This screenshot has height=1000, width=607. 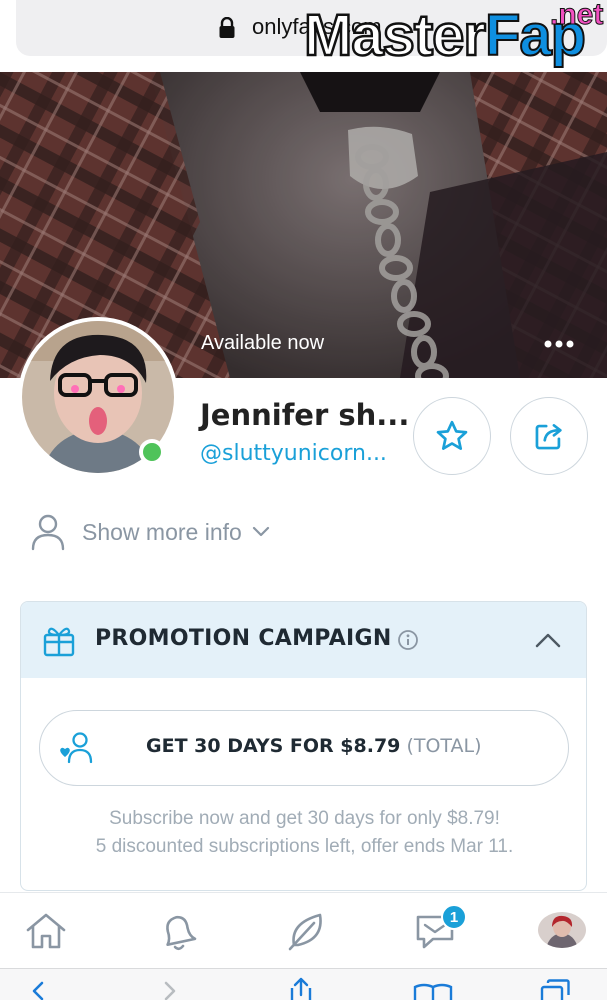 What do you see at coordinates (548, 640) in the screenshot?
I see `chevron-up-icon` at bounding box center [548, 640].